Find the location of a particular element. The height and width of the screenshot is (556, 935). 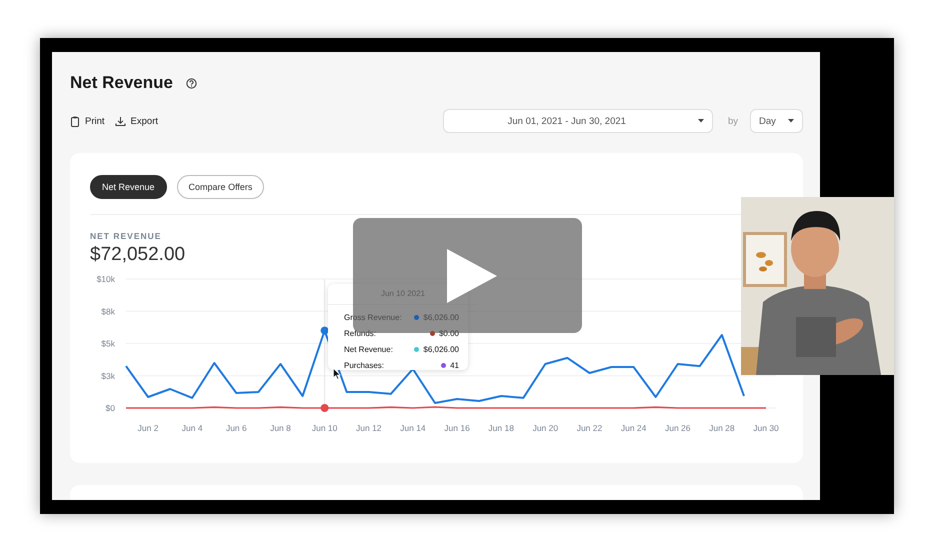

y-axis-label: $0 is located at coordinates (110, 408).